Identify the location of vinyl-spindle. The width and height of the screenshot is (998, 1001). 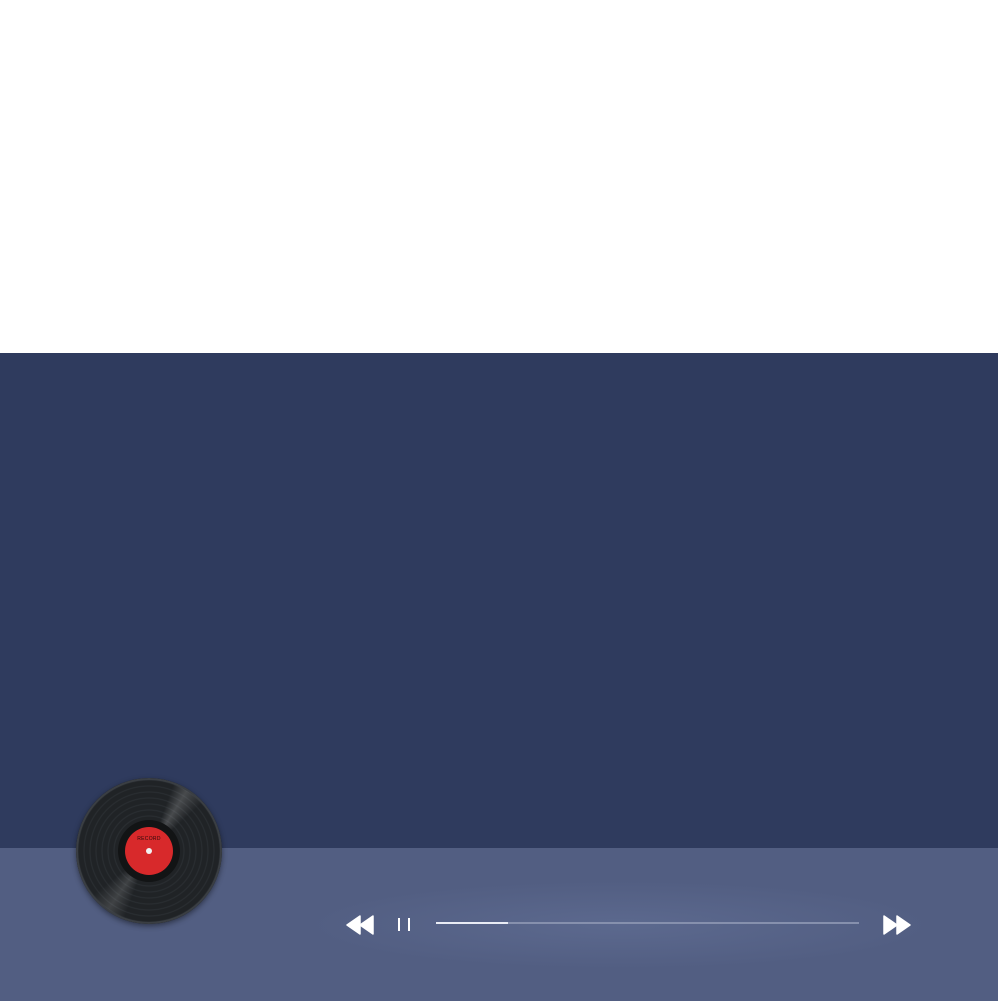
(149, 851).